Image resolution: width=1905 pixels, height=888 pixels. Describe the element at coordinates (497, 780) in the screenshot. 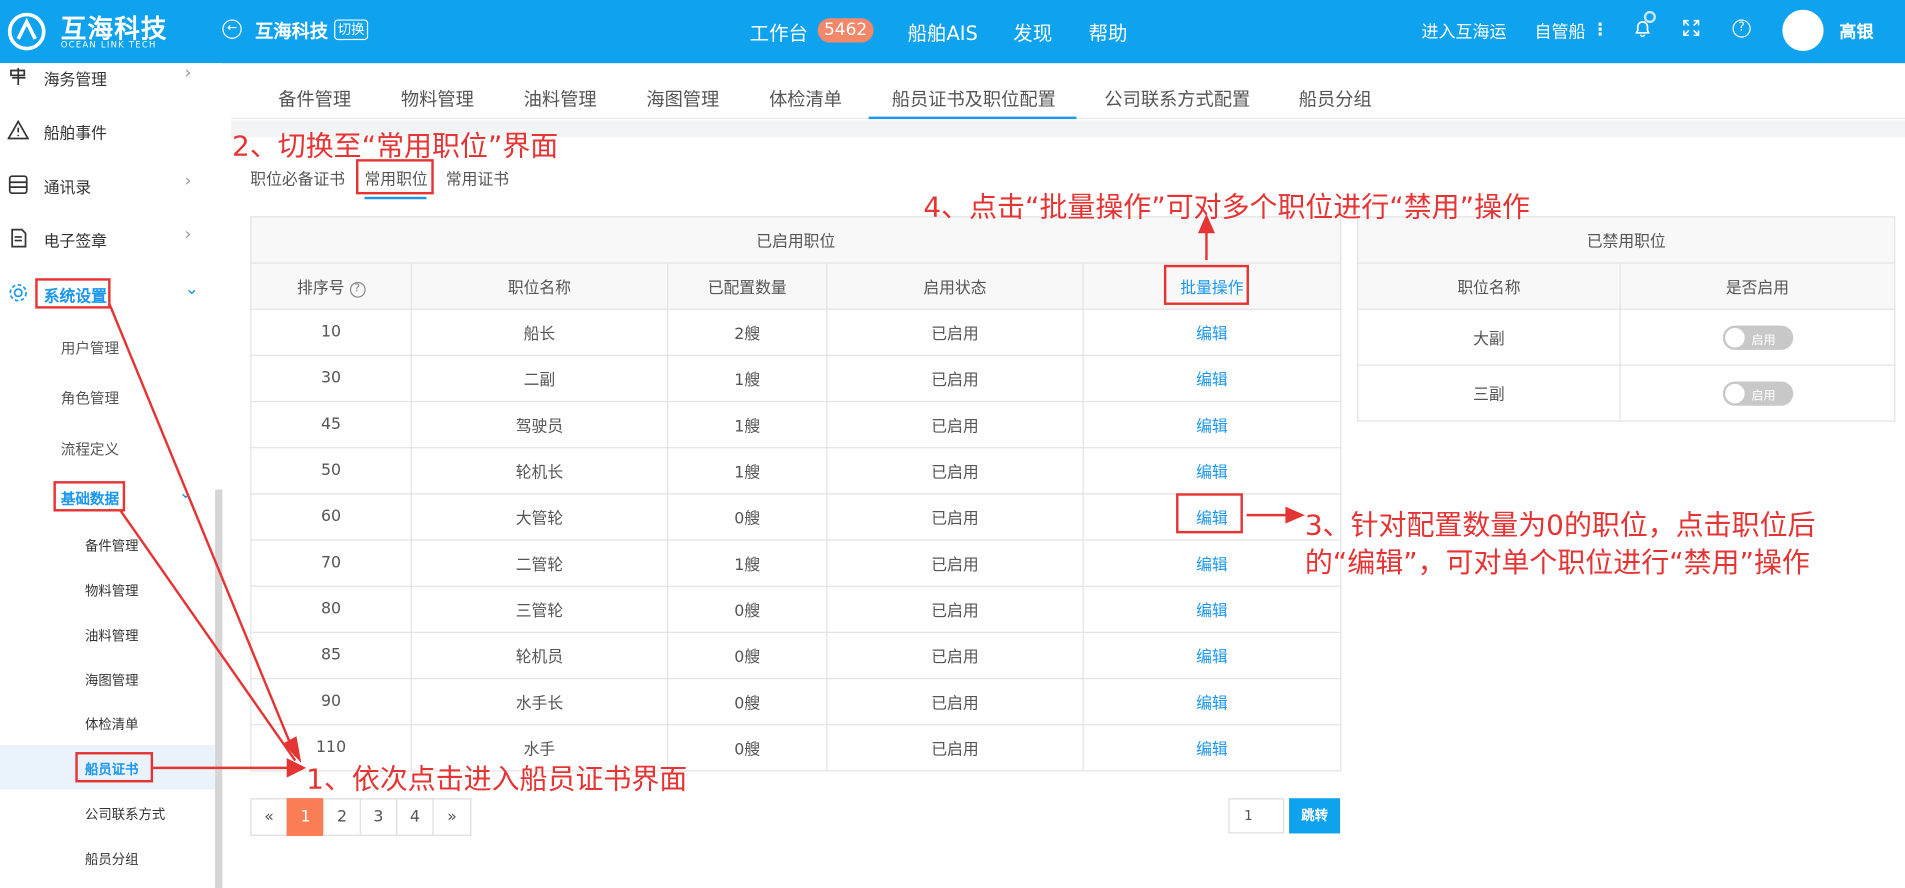

I see `annotation-step1: 1、依次点击进入船员证书界面` at that location.